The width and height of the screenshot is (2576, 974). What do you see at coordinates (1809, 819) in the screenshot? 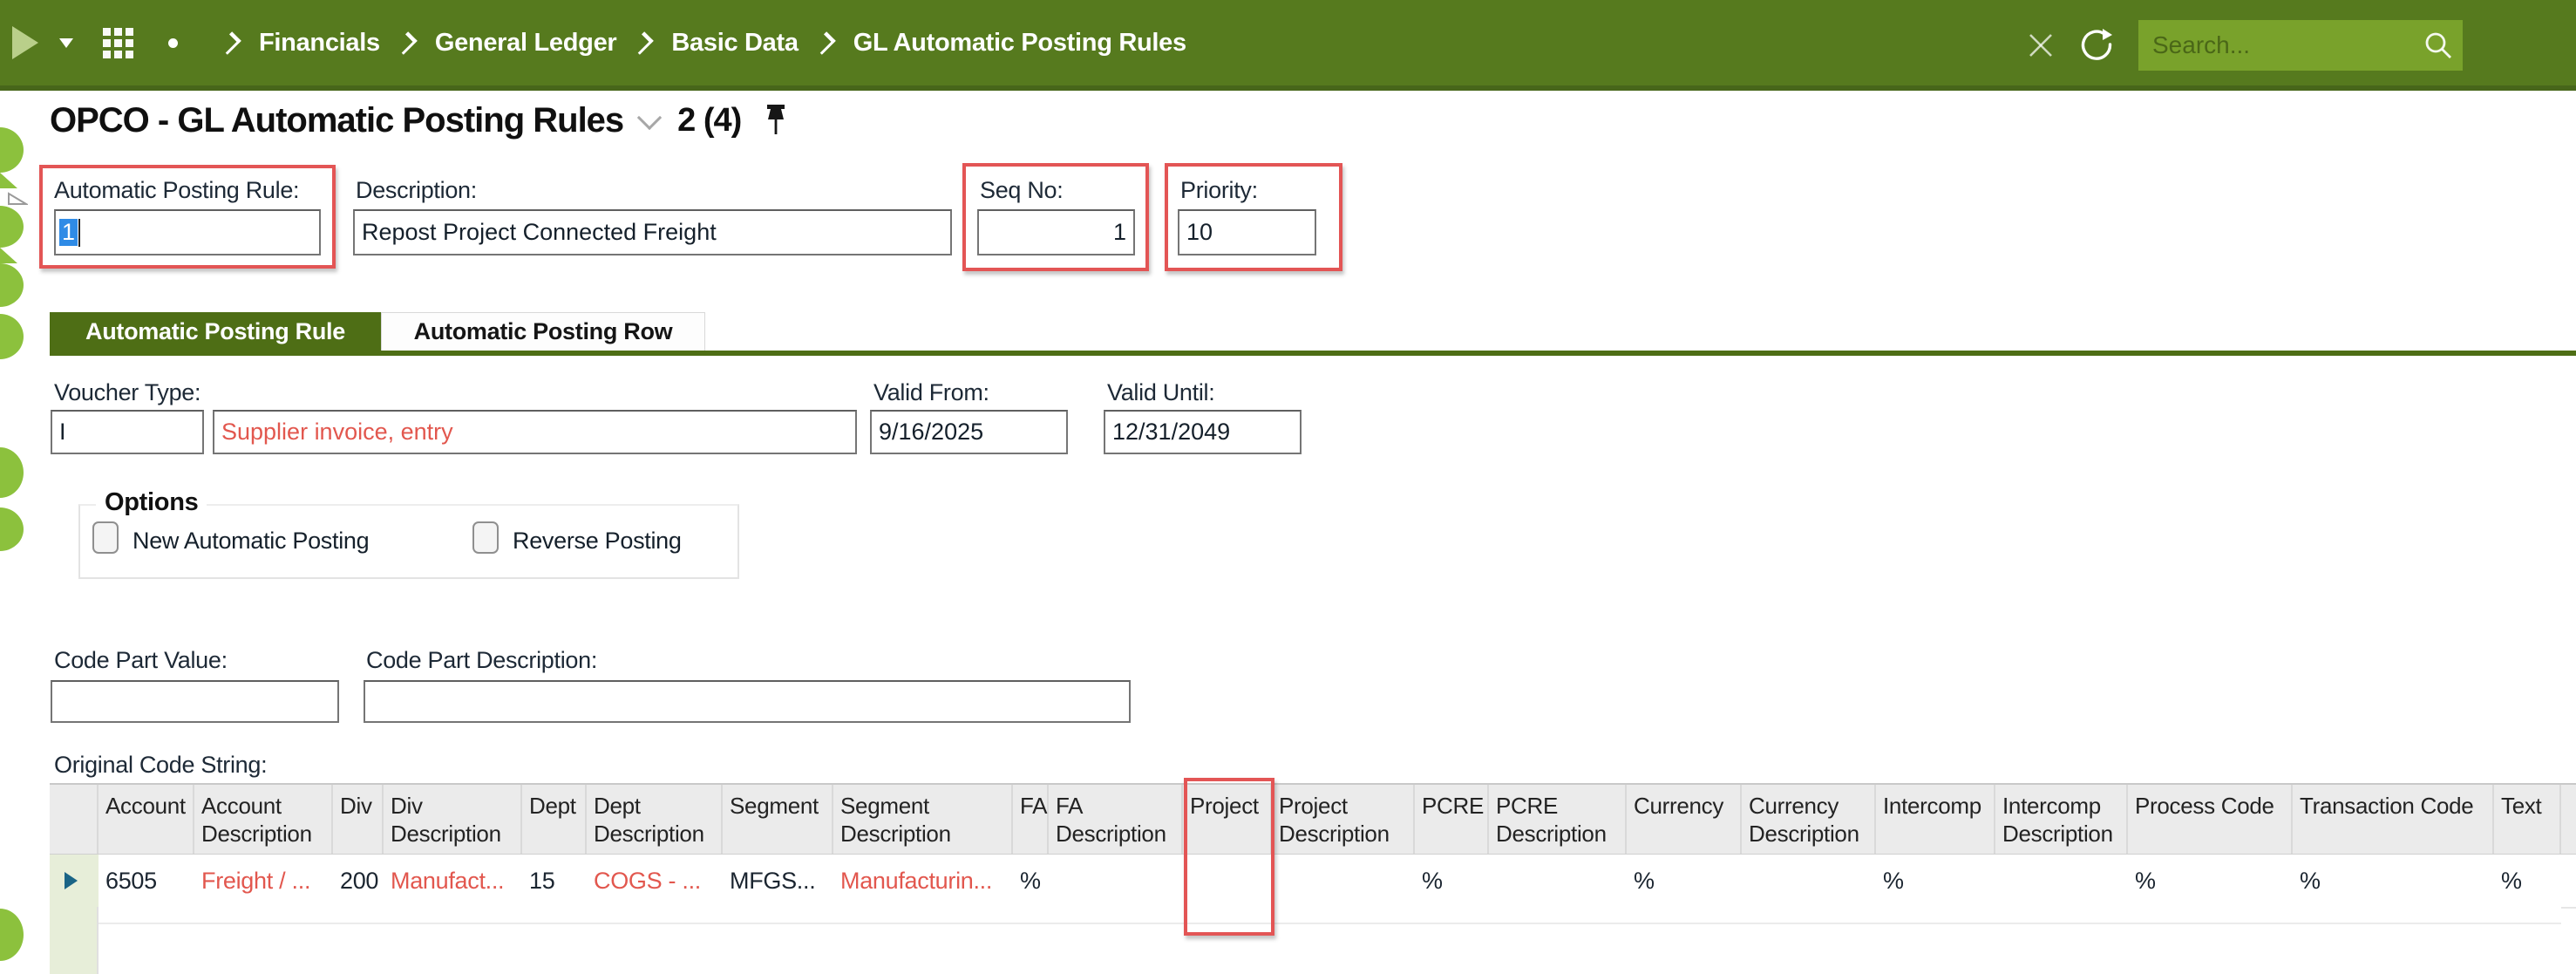
I see `column-header-currency-description: Currency Description` at bounding box center [1809, 819].